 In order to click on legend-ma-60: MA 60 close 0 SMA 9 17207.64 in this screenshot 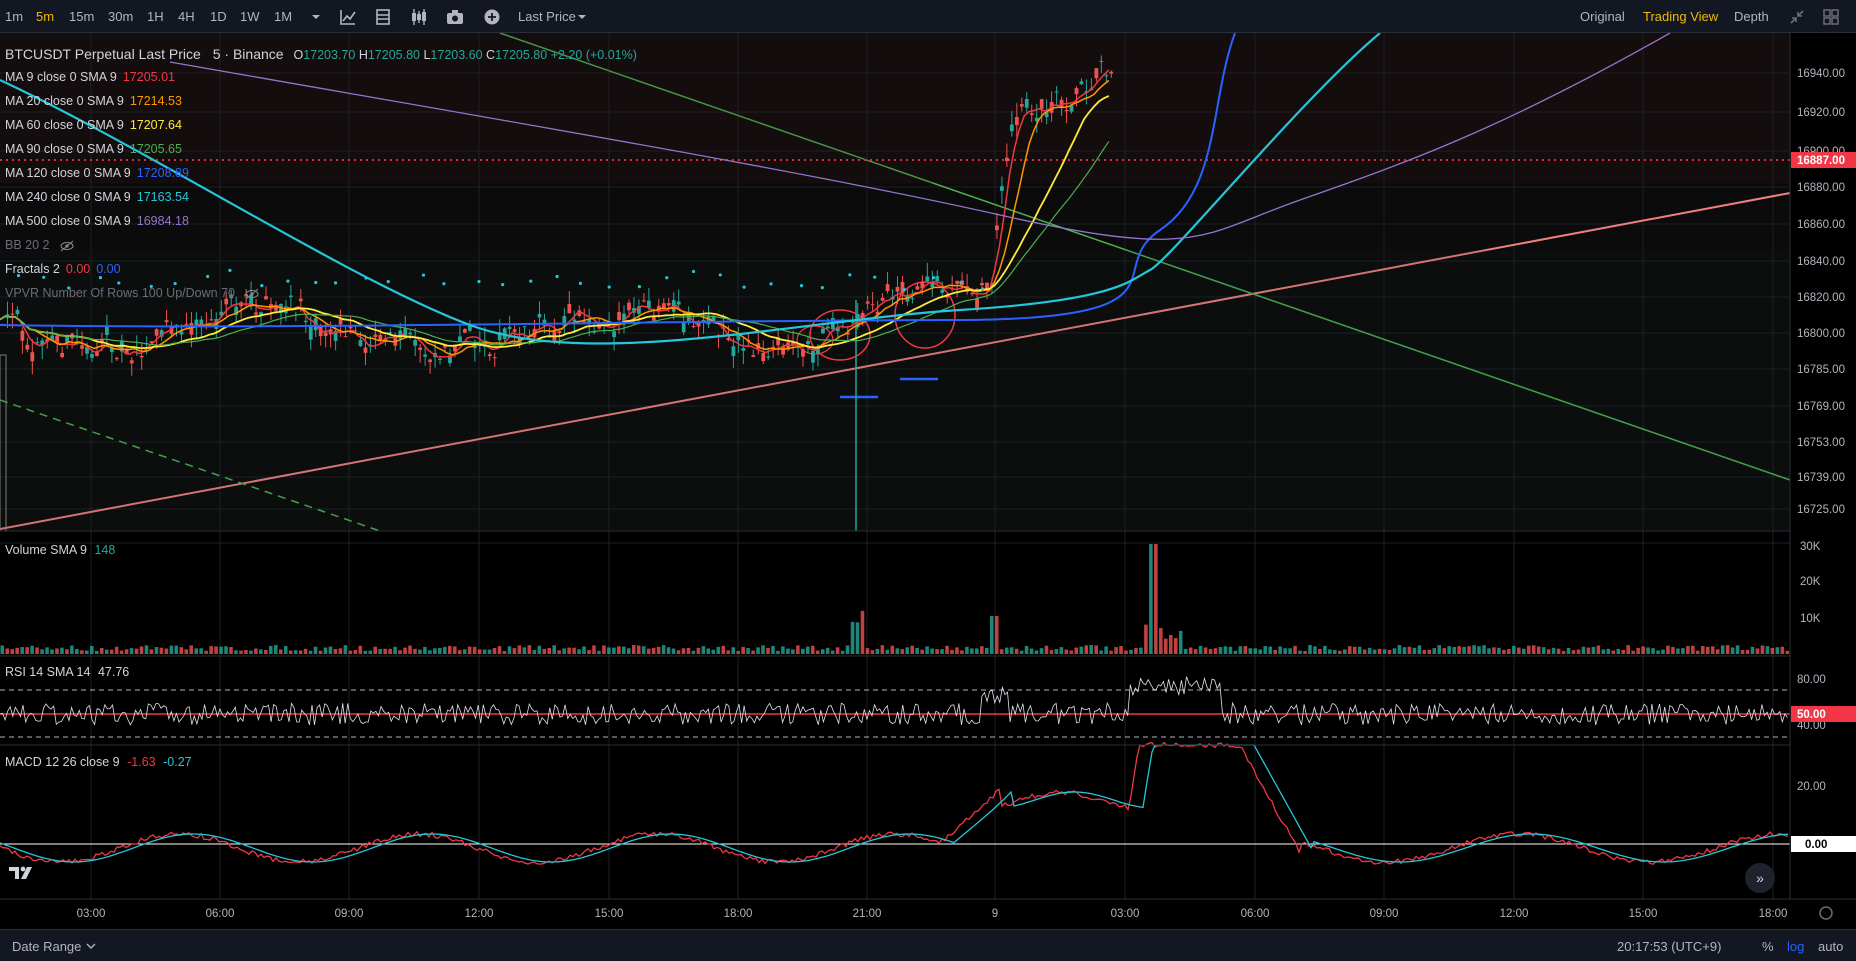, I will do `click(93, 125)`.